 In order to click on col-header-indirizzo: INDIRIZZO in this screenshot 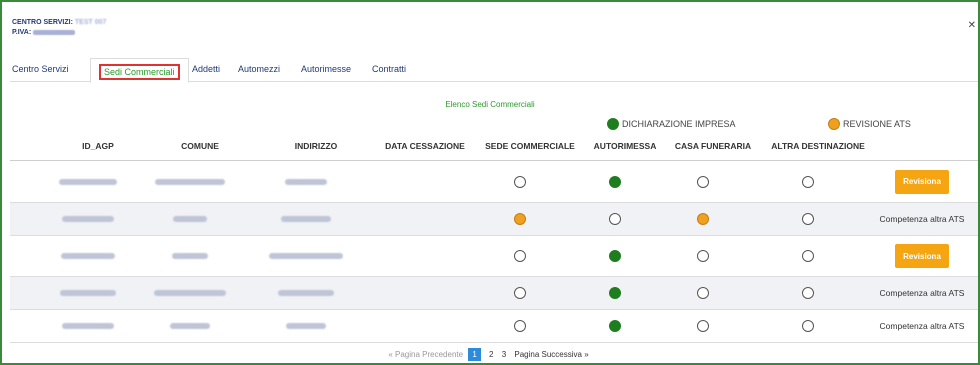, I will do `click(316, 146)`.